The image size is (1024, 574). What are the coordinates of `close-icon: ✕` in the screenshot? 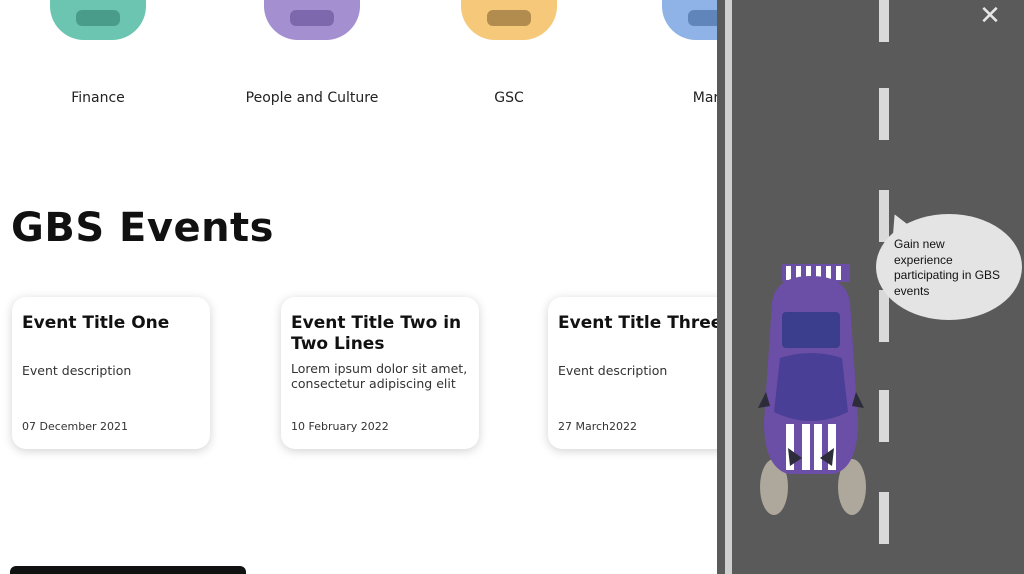 It's located at (990, 16).